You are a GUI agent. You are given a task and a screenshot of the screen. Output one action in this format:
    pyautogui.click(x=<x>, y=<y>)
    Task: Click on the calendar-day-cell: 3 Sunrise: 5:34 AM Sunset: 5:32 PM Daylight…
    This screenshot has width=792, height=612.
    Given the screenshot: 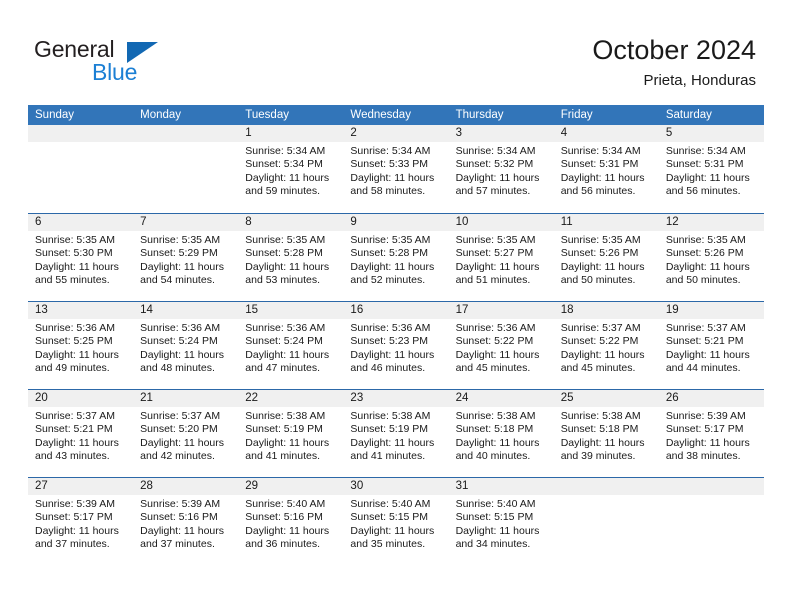 What is the action you would take?
    pyautogui.click(x=501, y=169)
    